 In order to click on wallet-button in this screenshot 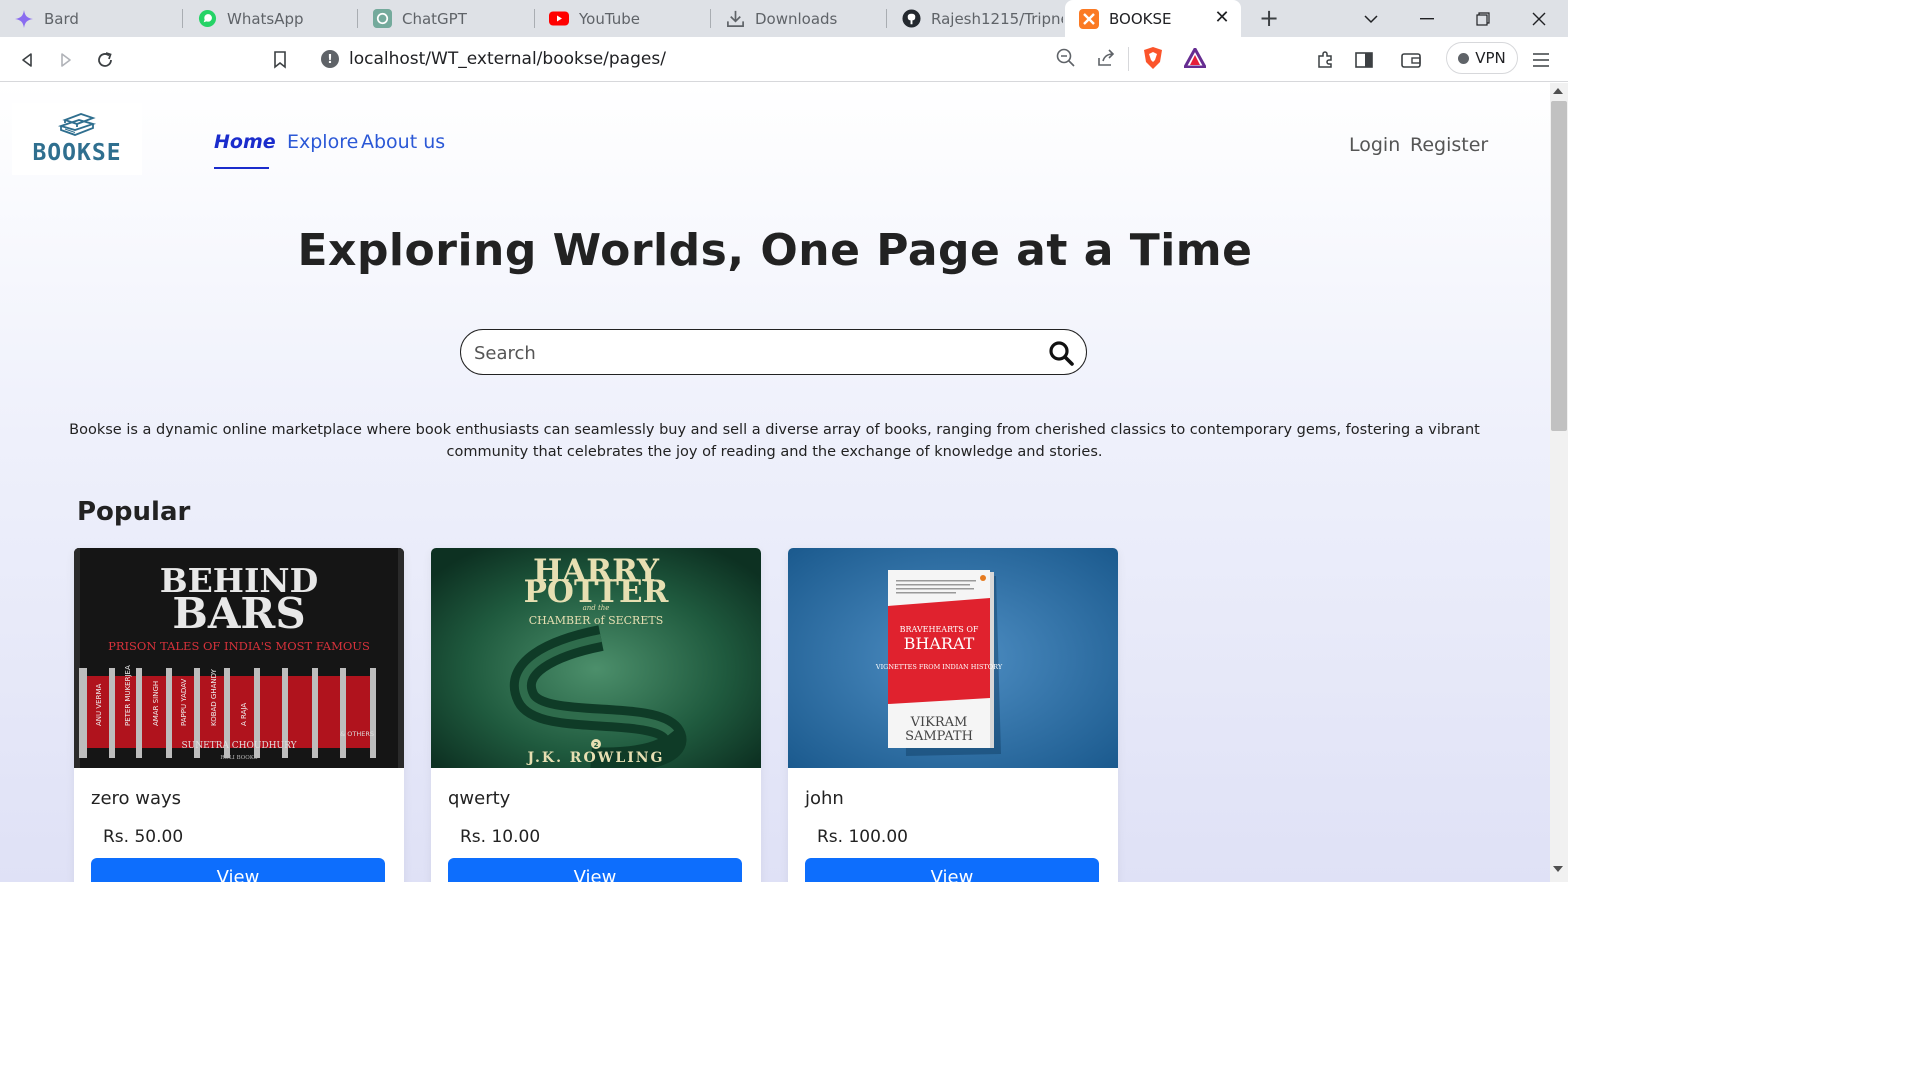, I will do `click(1411, 60)`.